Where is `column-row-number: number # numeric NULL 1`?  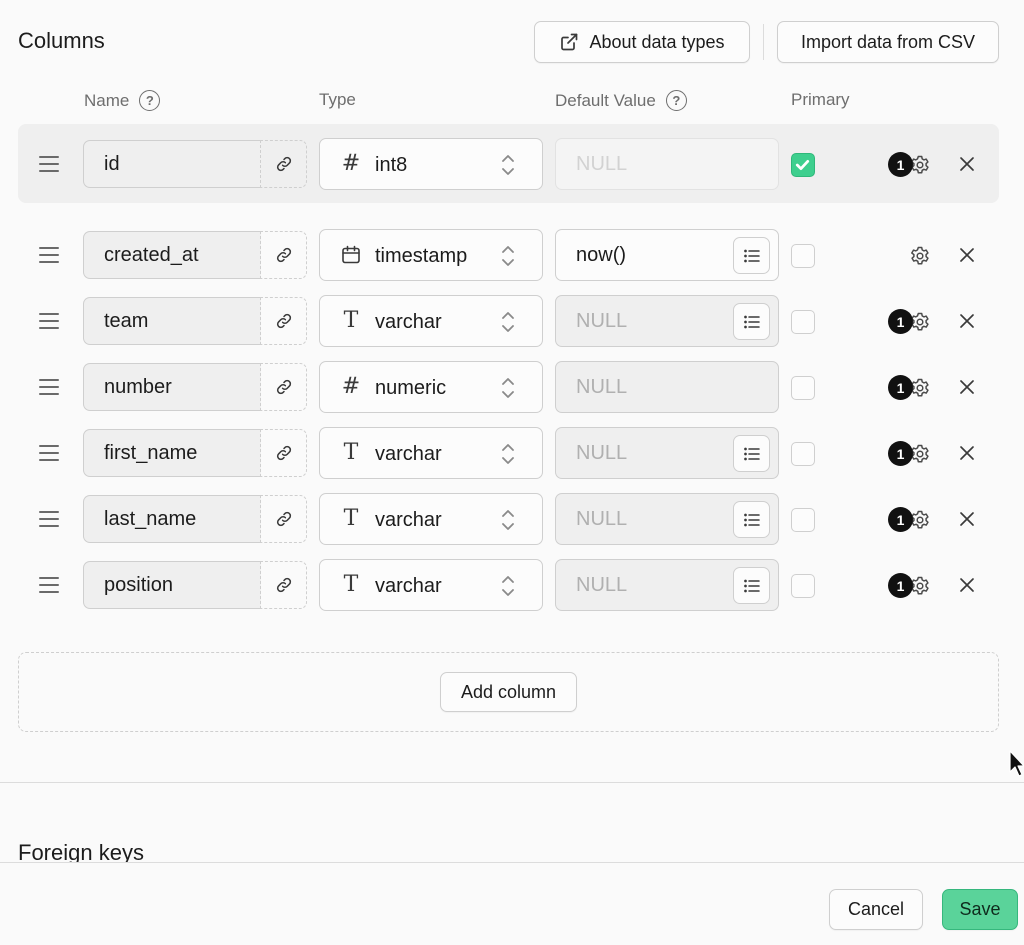 column-row-number: number # numeric NULL 1 is located at coordinates (512, 388).